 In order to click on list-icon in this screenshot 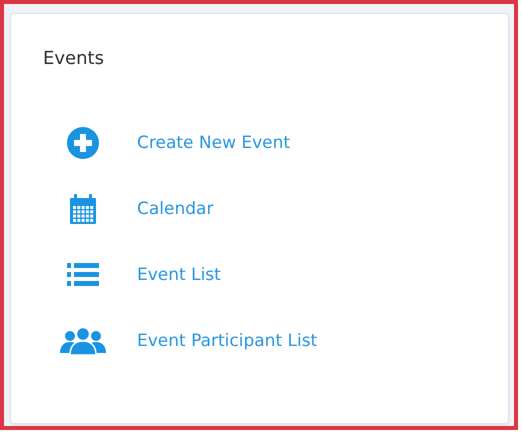, I will do `click(83, 275)`.